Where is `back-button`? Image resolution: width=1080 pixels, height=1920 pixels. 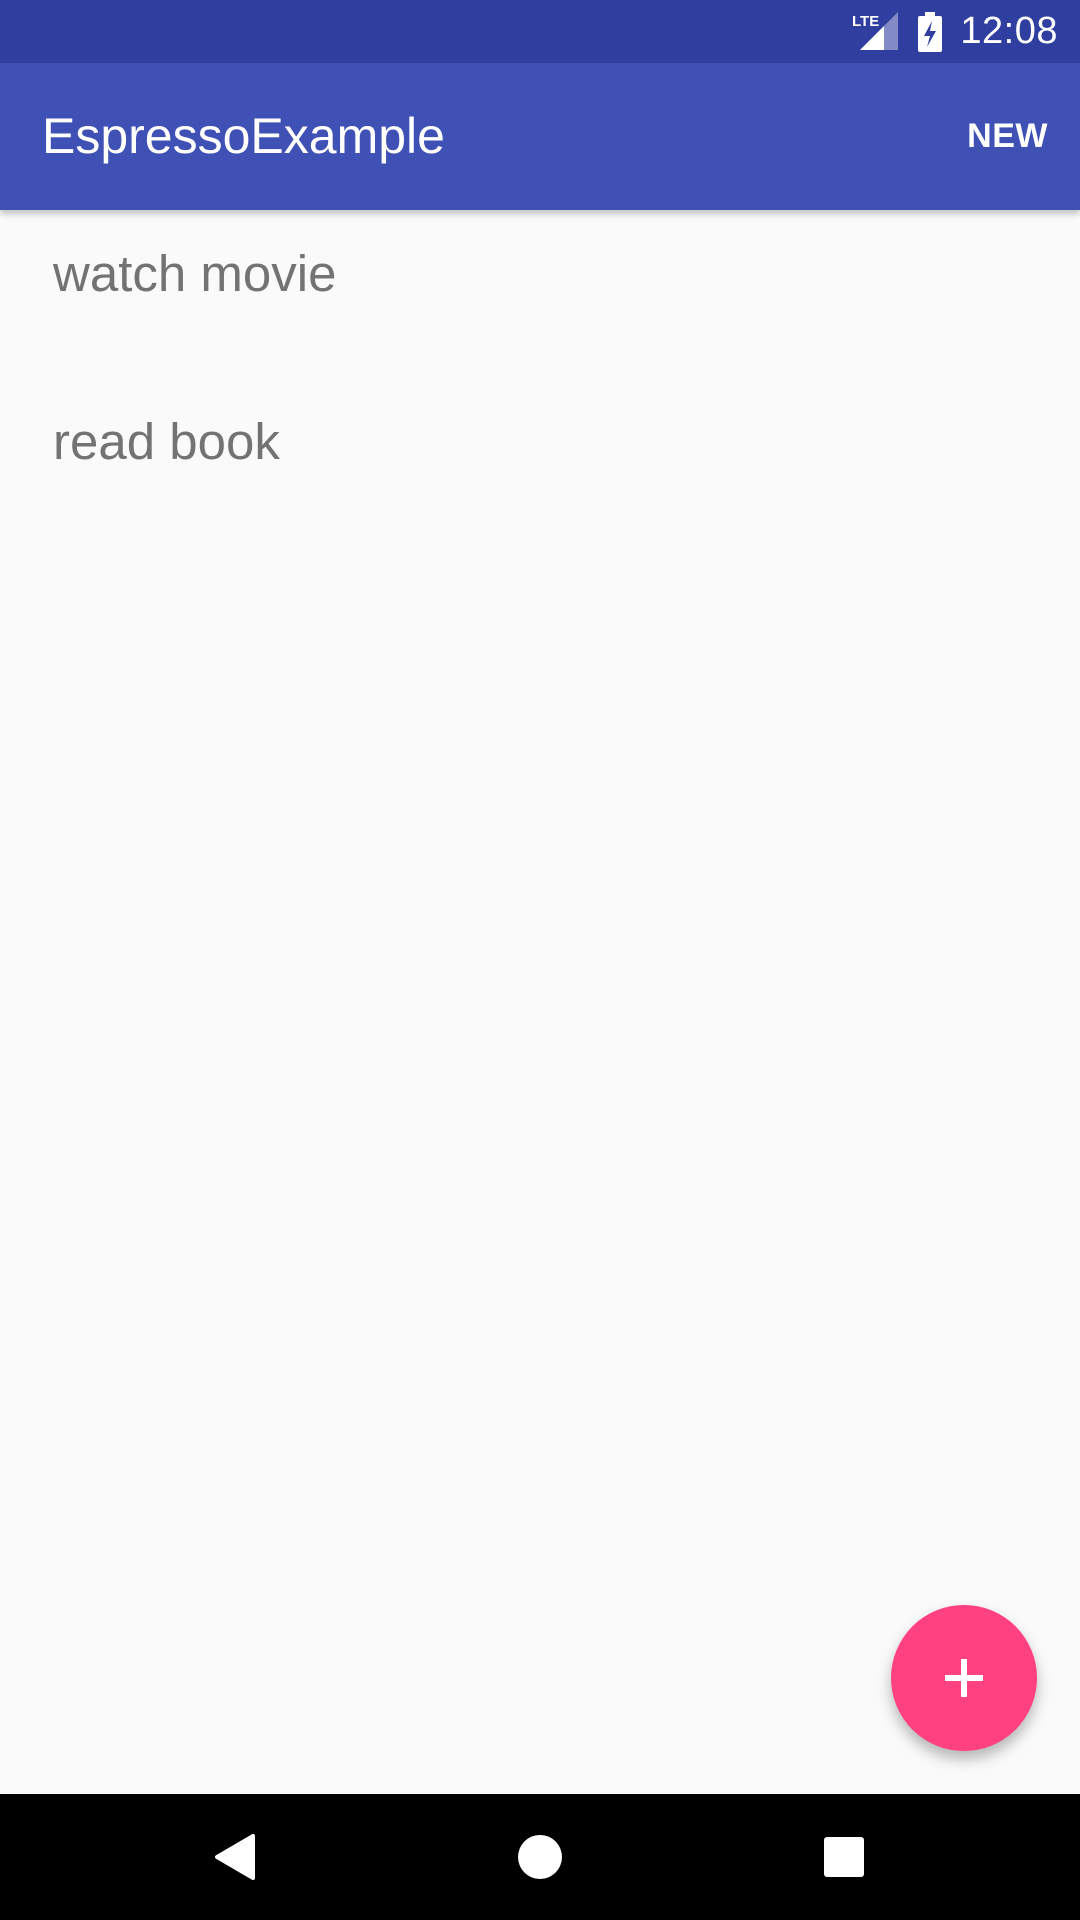
back-button is located at coordinates (236, 1857).